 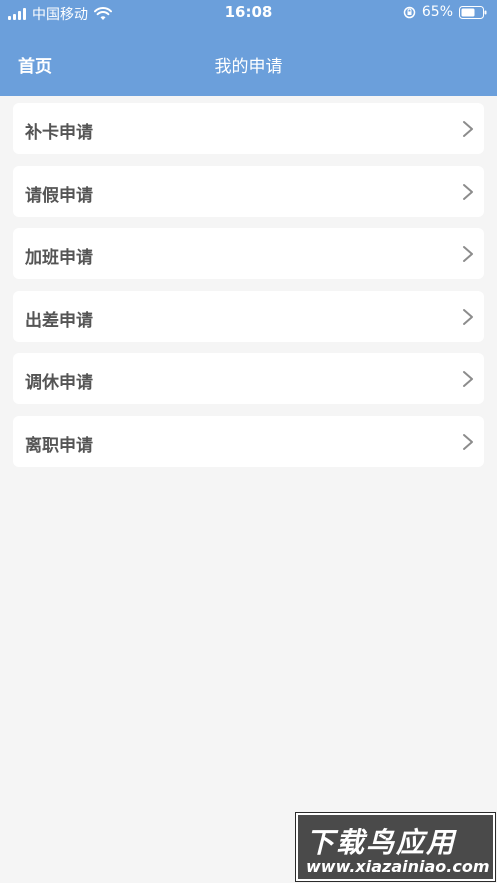 I want to click on menu-item-label: 调休申请, so click(x=59, y=383).